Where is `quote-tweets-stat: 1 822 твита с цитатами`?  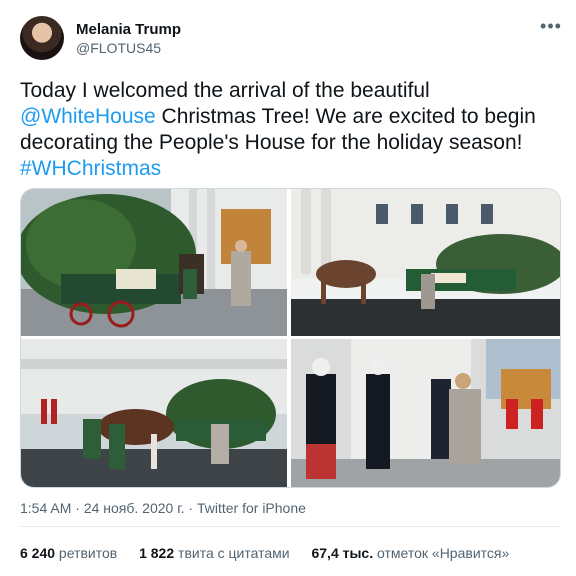 quote-tweets-stat: 1 822 твита с цитатами is located at coordinates (214, 553).